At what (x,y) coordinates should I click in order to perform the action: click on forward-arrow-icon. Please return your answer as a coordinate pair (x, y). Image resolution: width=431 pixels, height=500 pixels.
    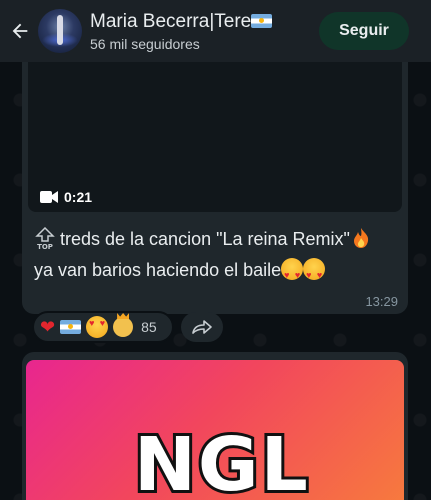
    Looking at the image, I should click on (202, 327).